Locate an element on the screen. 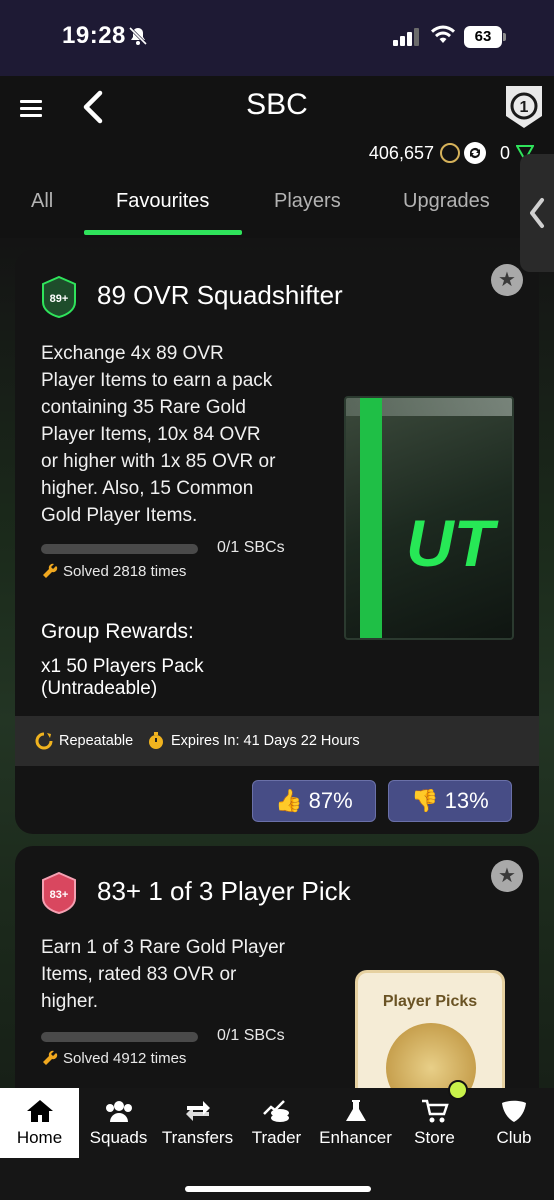  tab-all: All is located at coordinates (42, 201).